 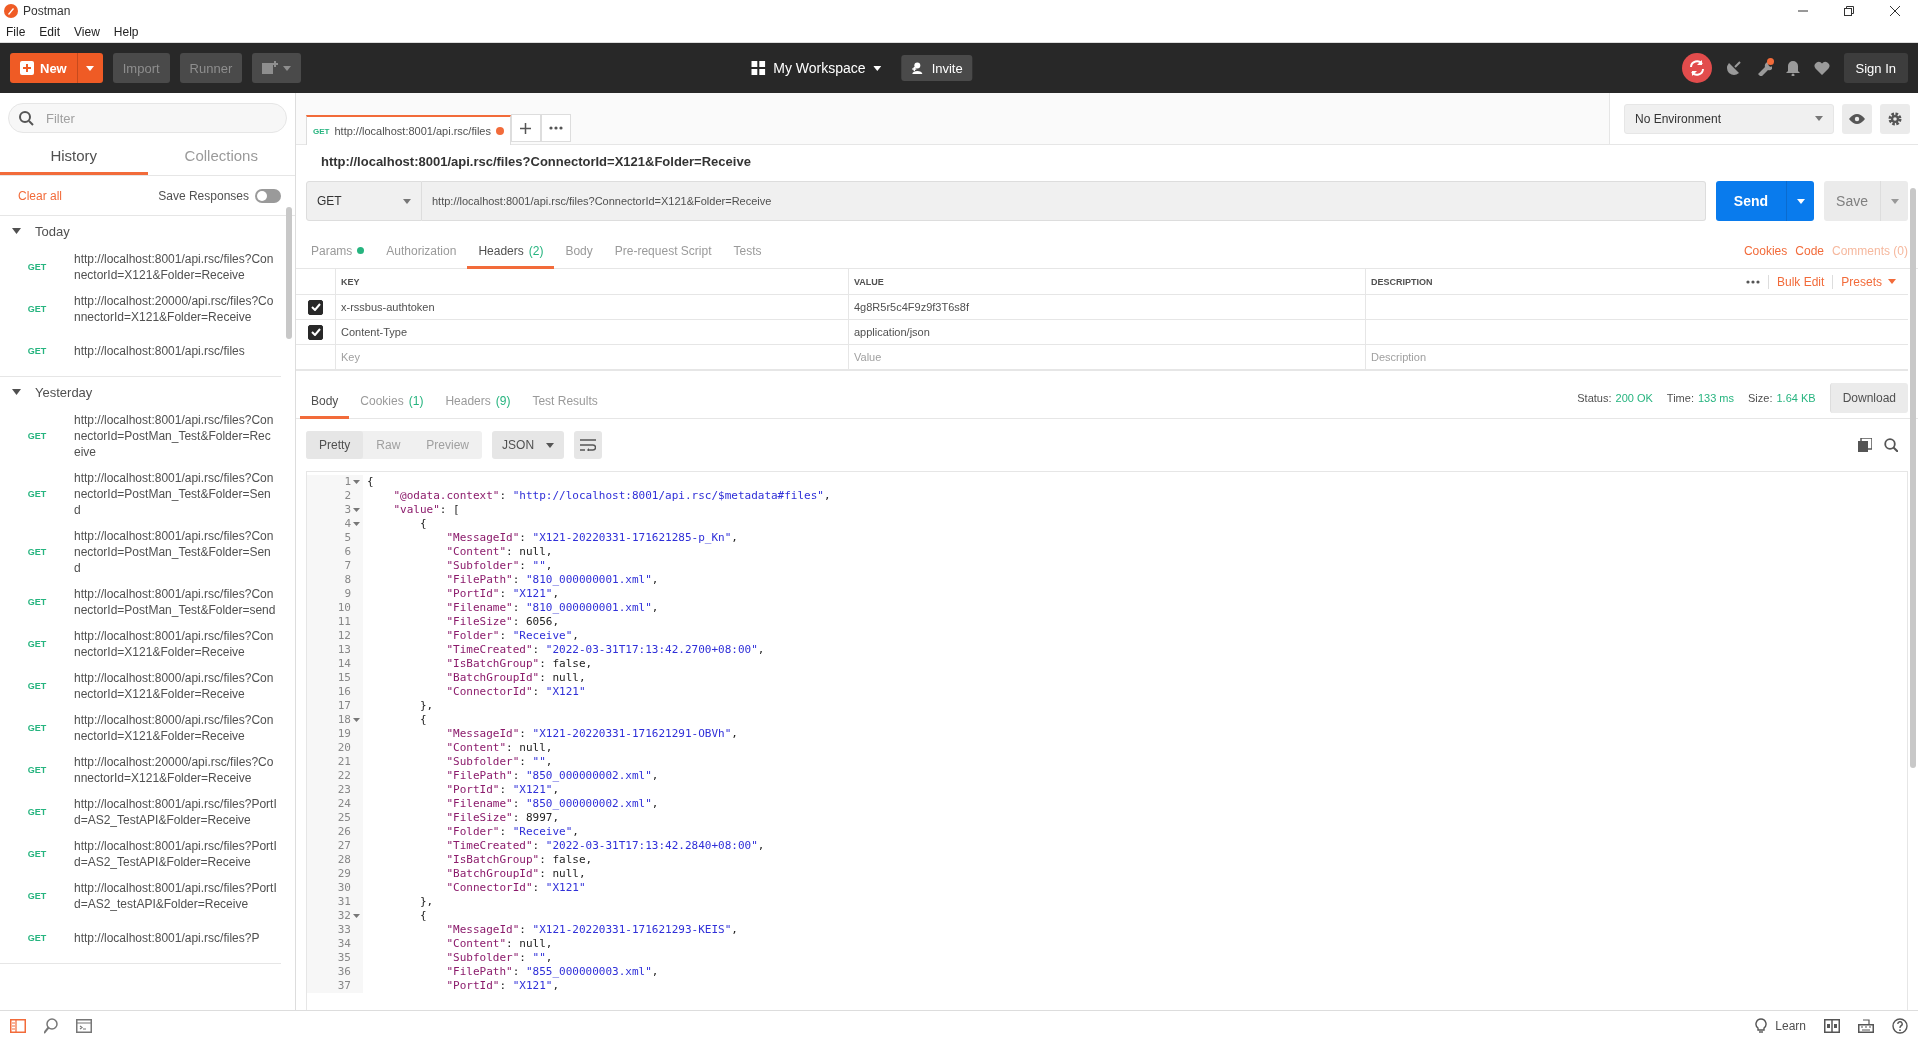 What do you see at coordinates (592, 357) in the screenshot?
I see `input-field: Key` at bounding box center [592, 357].